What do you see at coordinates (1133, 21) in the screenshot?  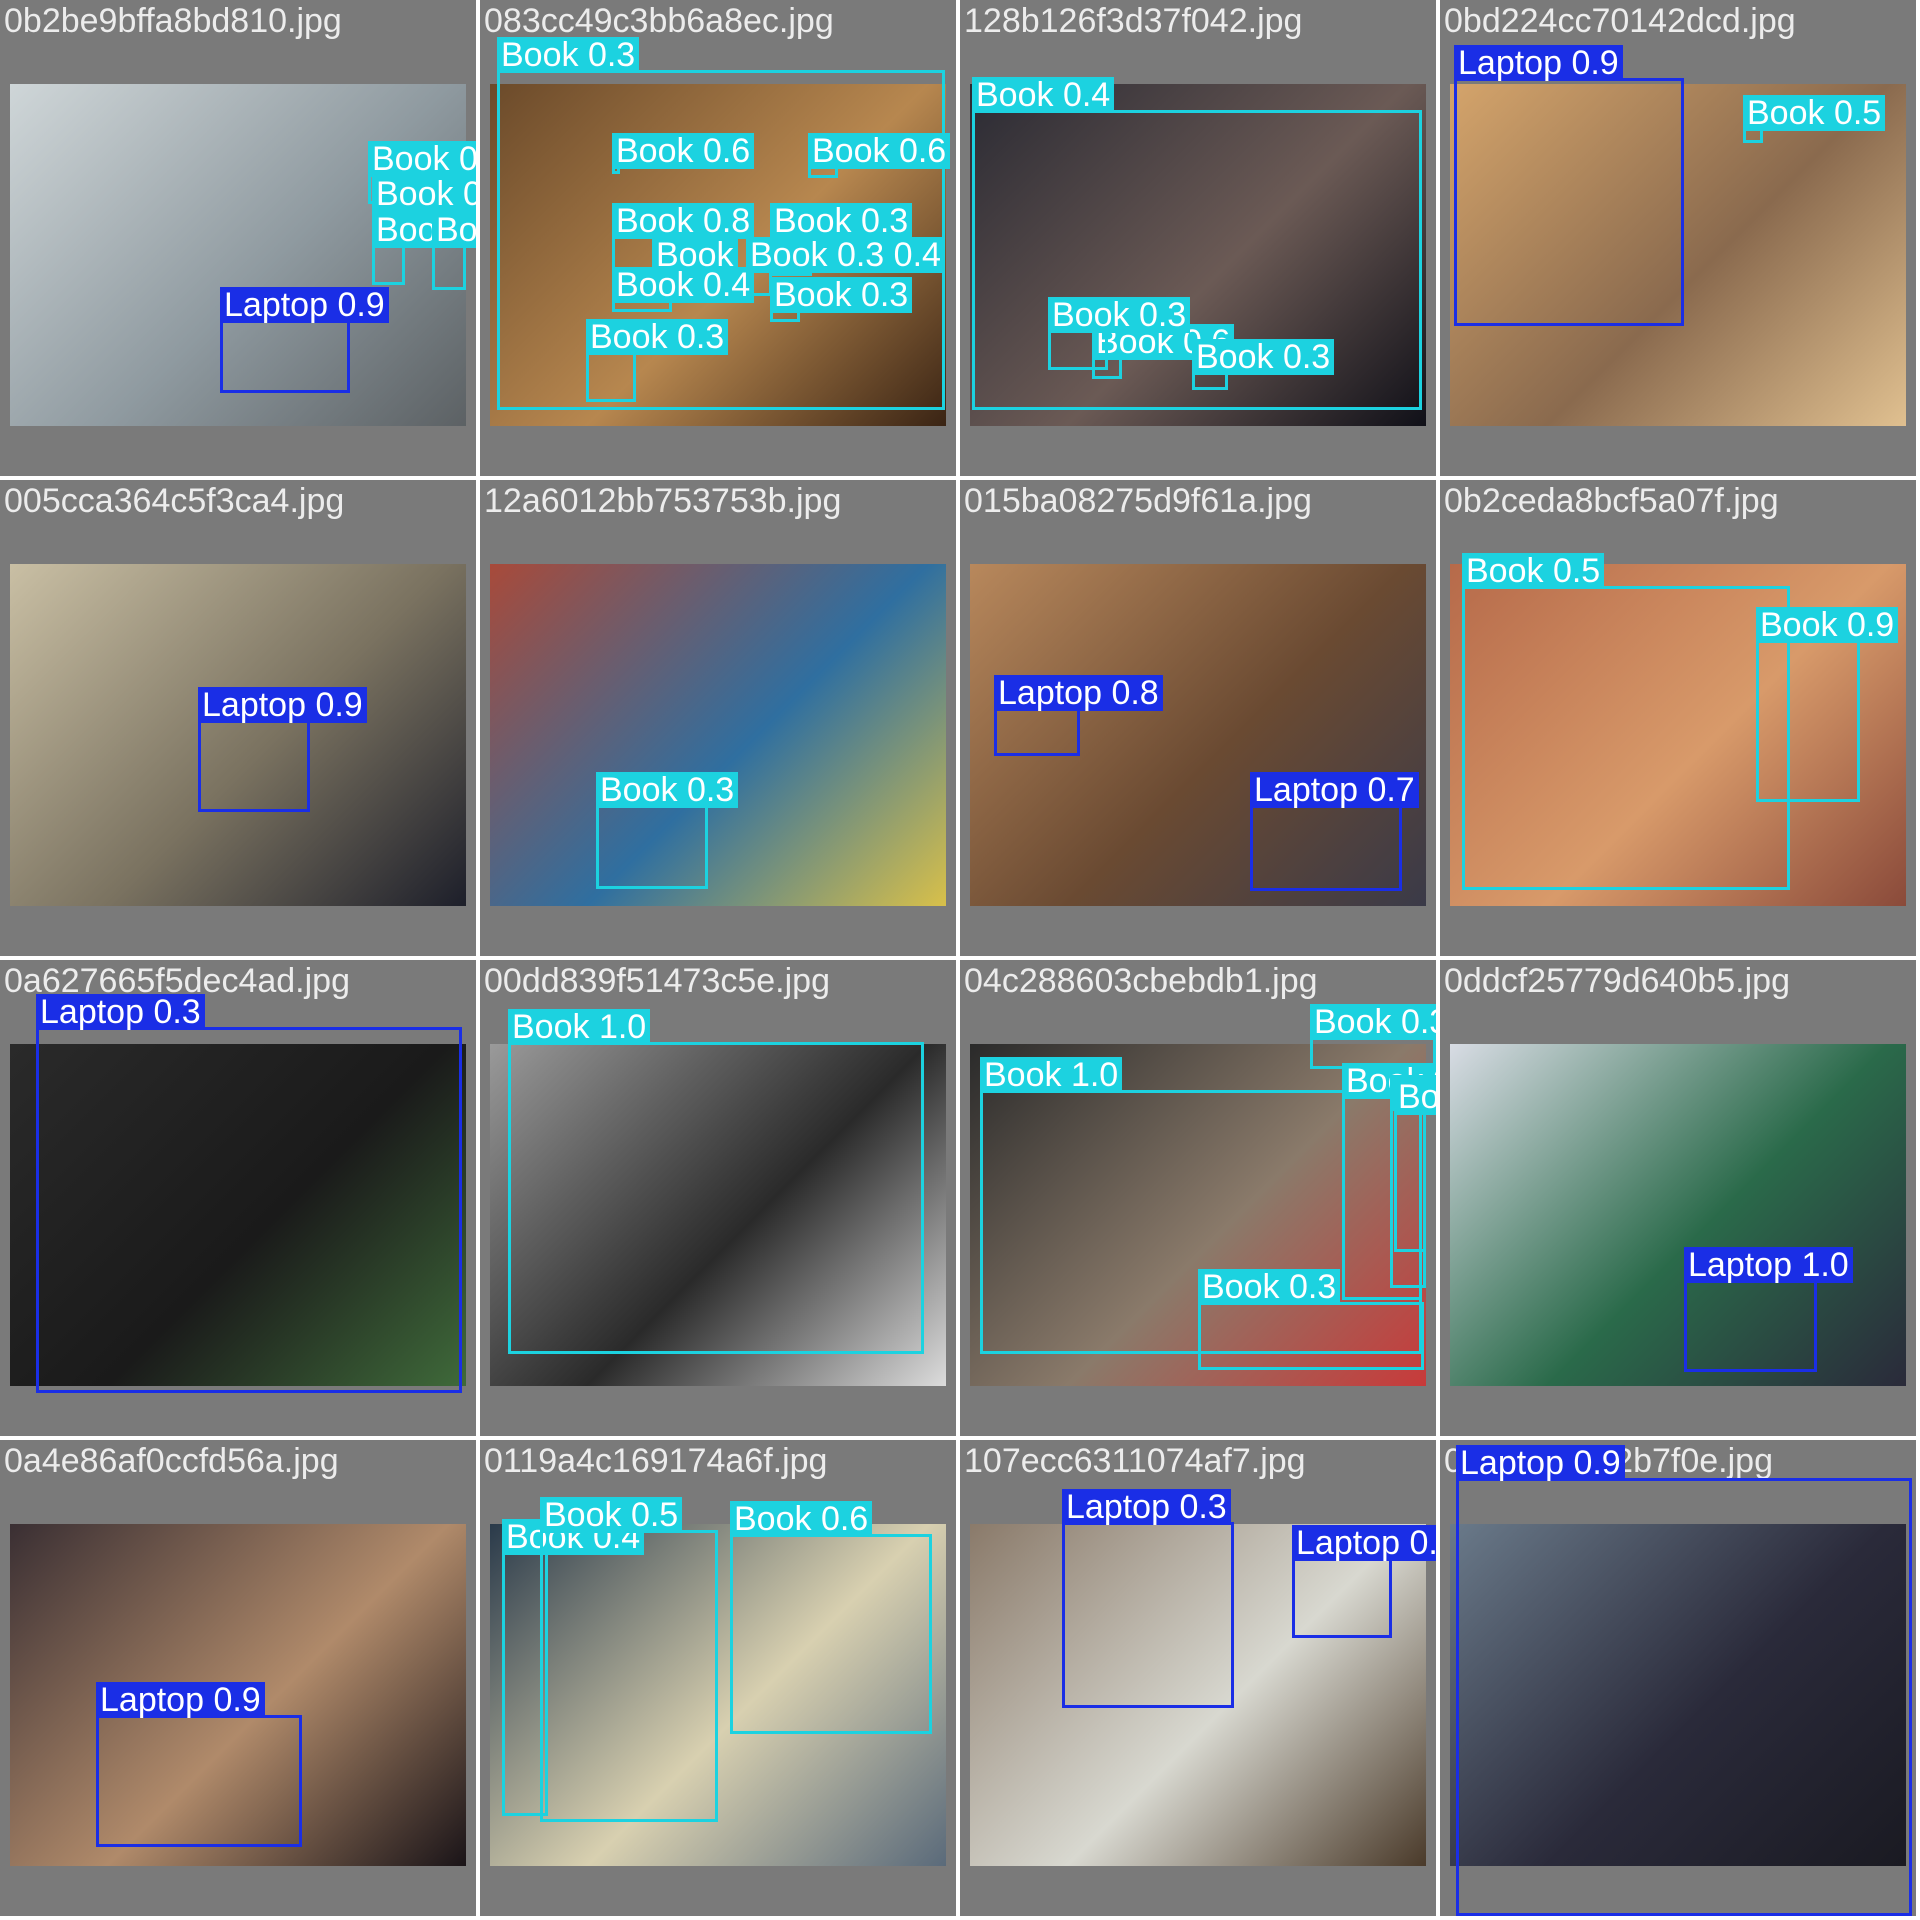 I see `image-filename: 128b126f3d37f042.jpg` at bounding box center [1133, 21].